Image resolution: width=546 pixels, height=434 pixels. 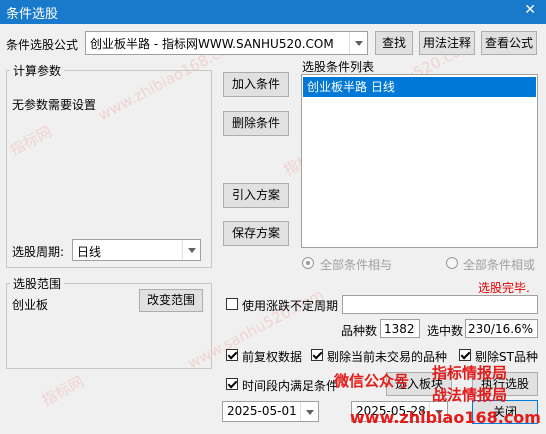 What do you see at coordinates (256, 233) in the screenshot?
I see `save-plan-button: 保存方案` at bounding box center [256, 233].